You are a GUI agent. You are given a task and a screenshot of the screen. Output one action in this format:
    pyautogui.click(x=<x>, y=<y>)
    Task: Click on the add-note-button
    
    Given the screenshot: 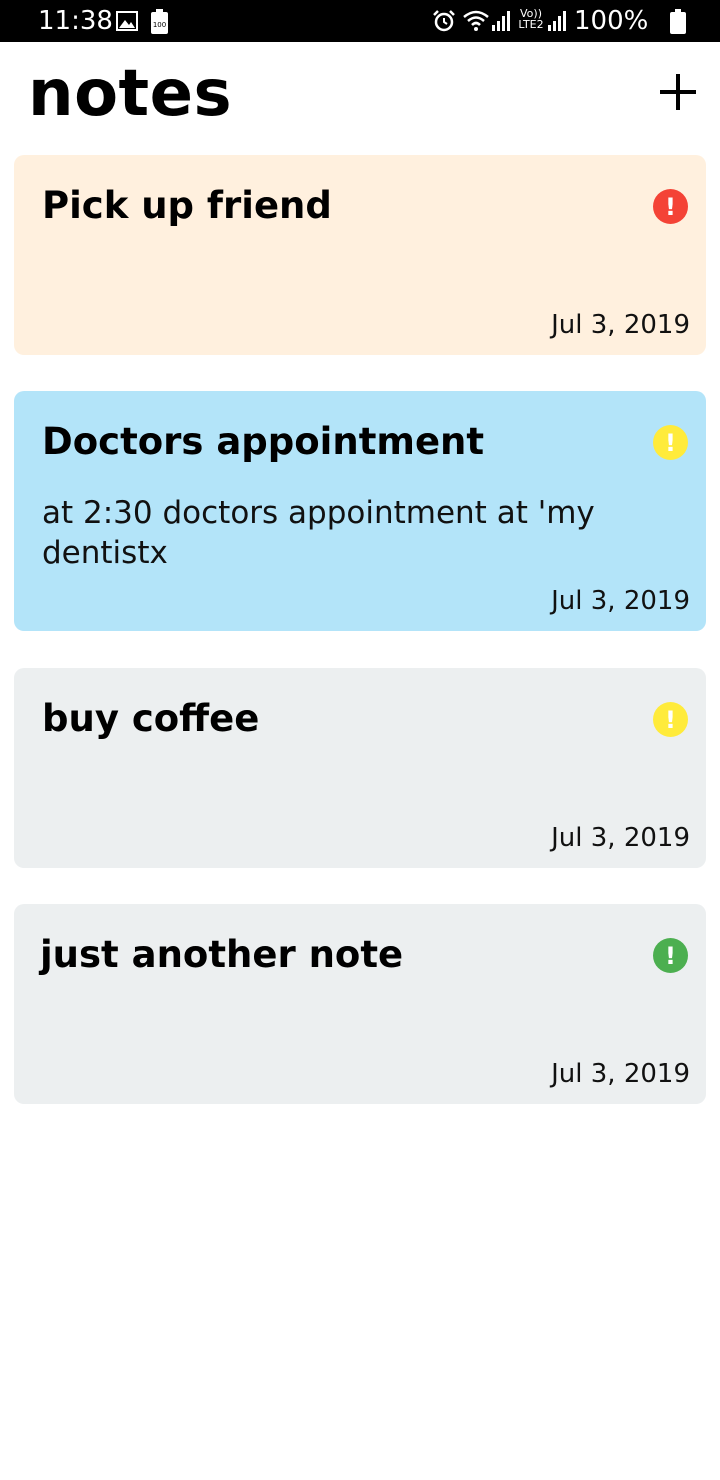 What is the action you would take?
    pyautogui.click(x=678, y=92)
    